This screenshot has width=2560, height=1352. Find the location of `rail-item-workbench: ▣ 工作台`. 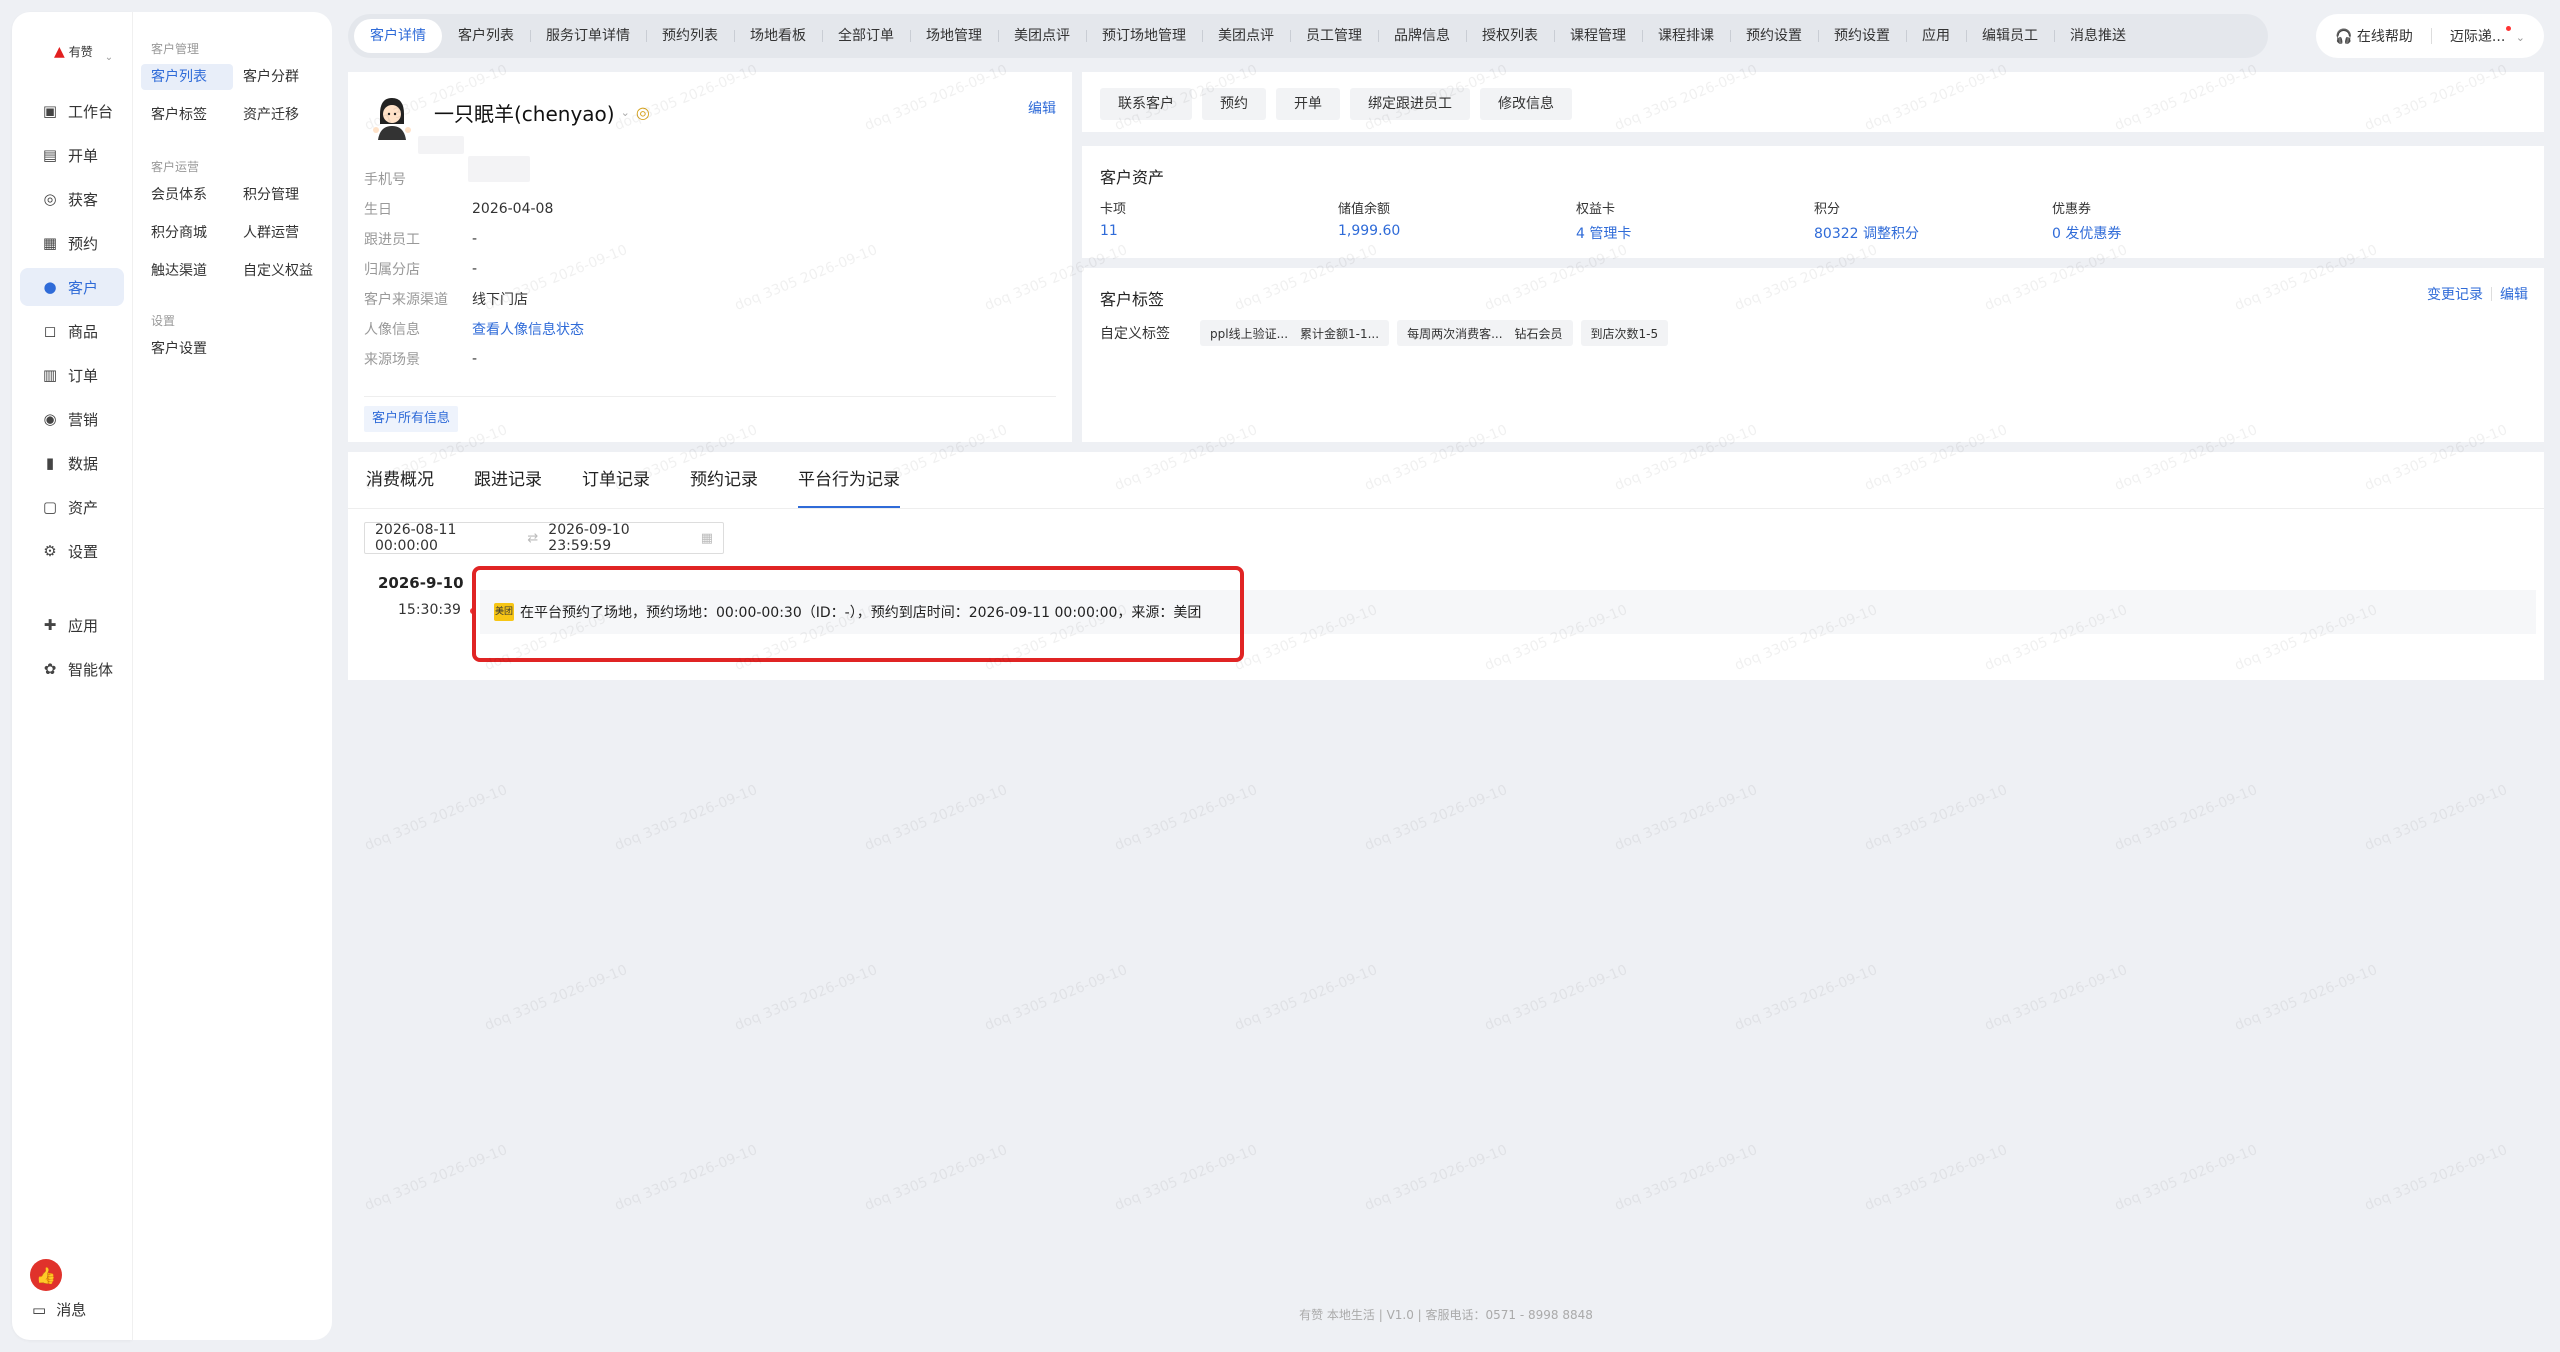

rail-item-workbench: ▣ 工作台 is located at coordinates (72, 111).